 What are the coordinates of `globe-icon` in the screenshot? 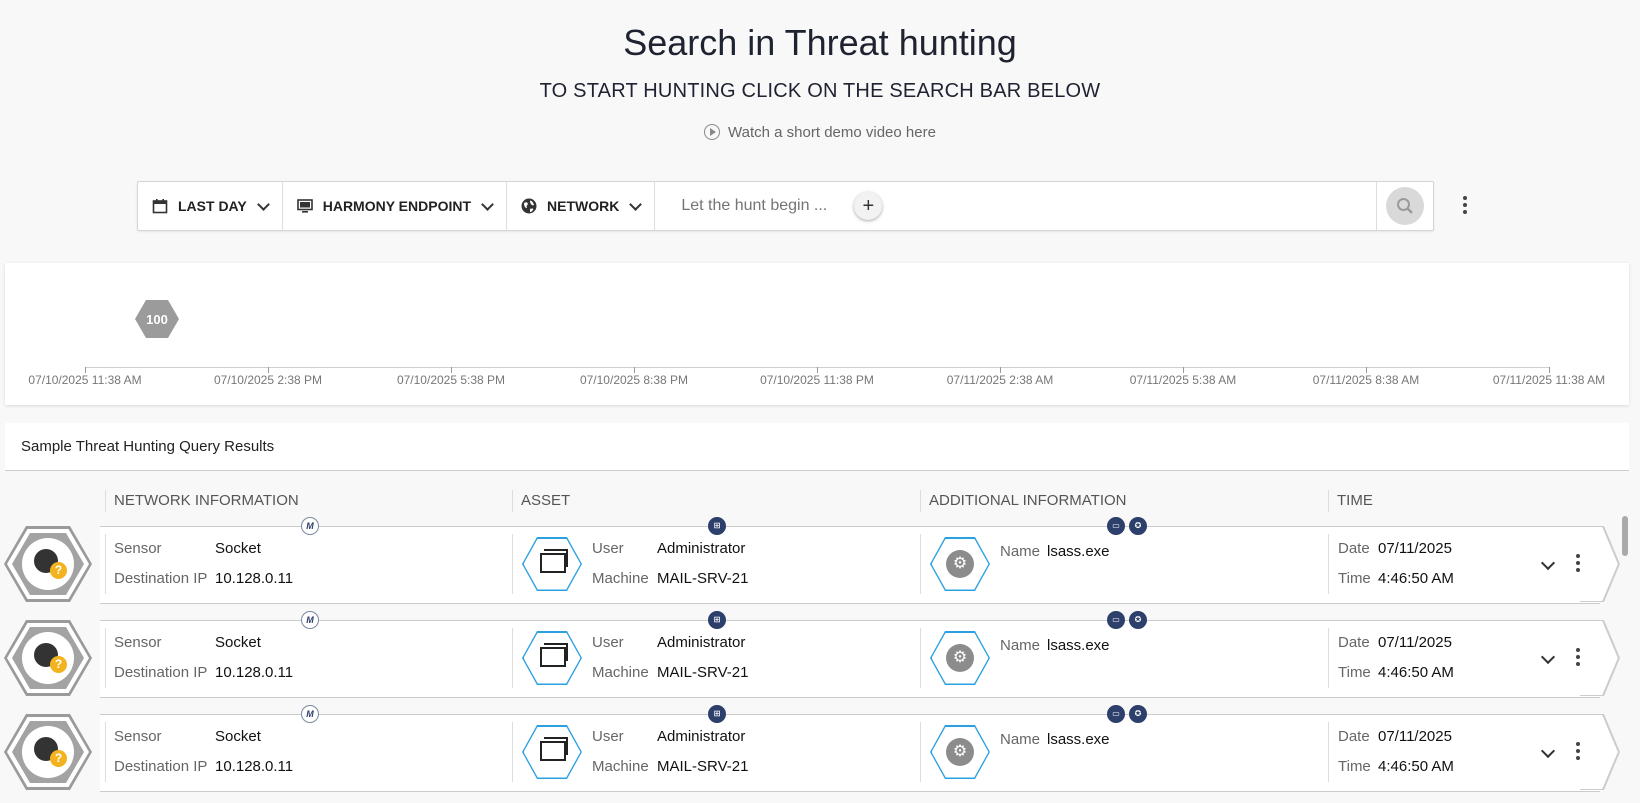 It's located at (529, 206).